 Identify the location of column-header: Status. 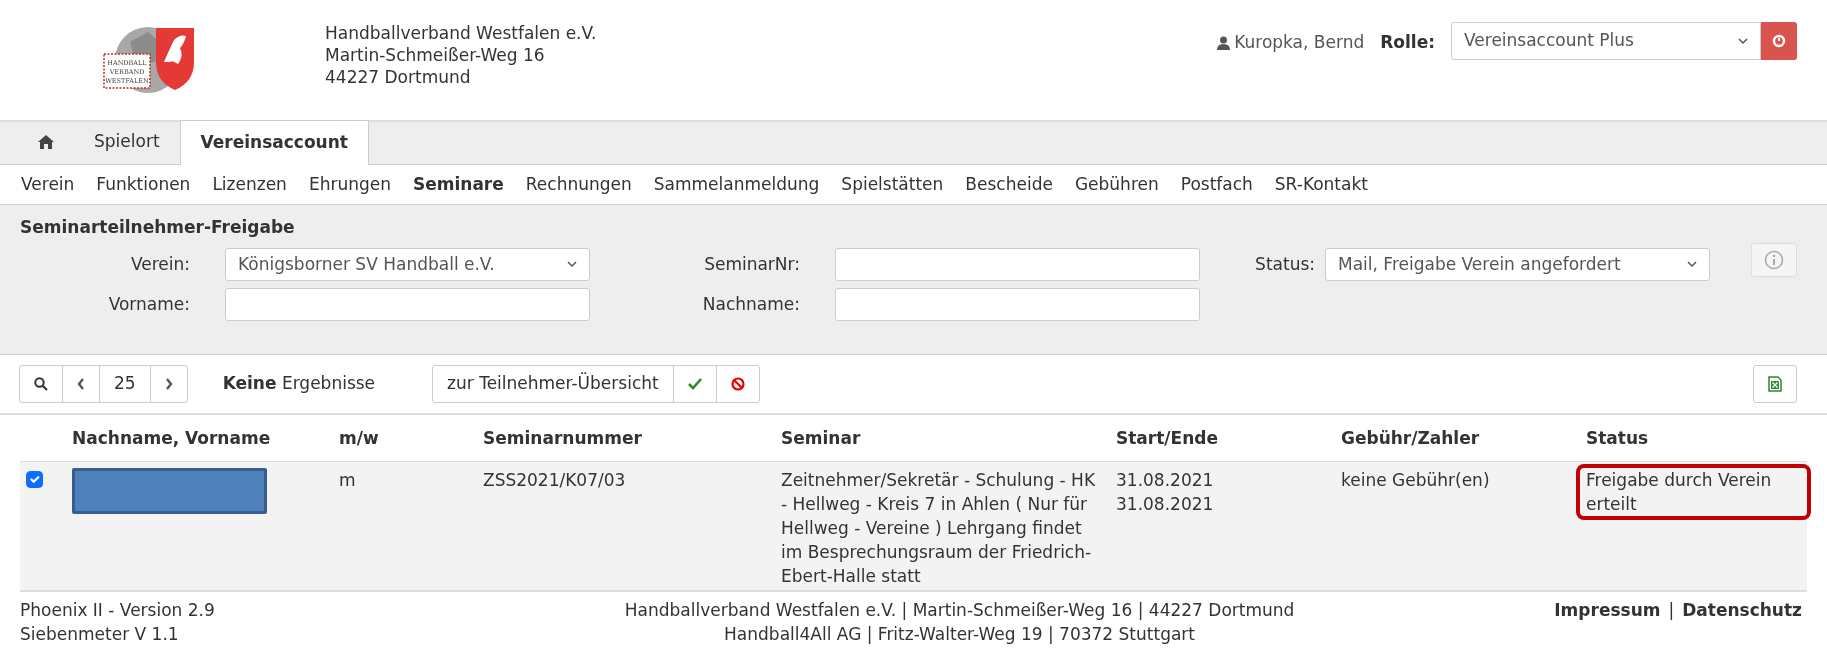
(1693, 439).